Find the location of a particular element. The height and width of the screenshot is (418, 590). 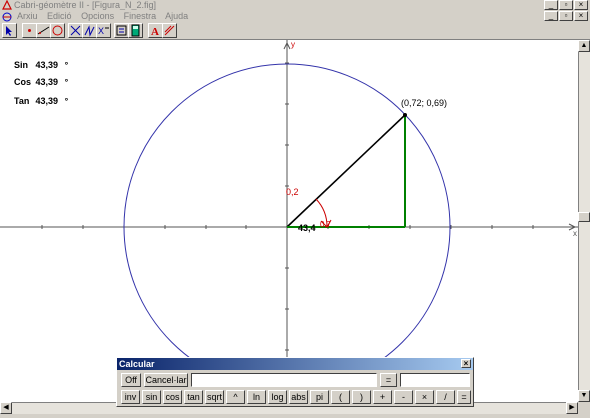

menu-edicio: Edició is located at coordinates (59, 16).